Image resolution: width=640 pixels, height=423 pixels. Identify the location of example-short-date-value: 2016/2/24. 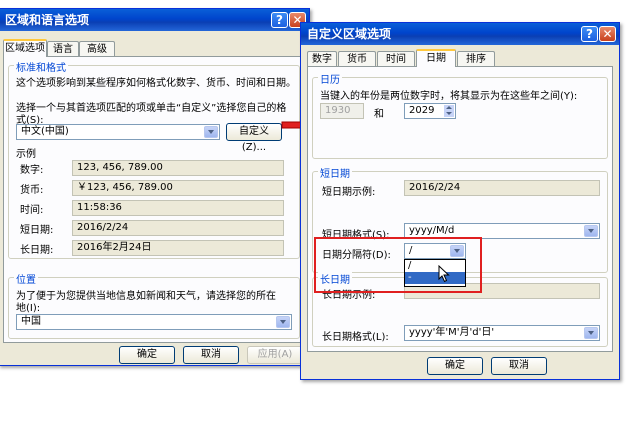
(178, 228).